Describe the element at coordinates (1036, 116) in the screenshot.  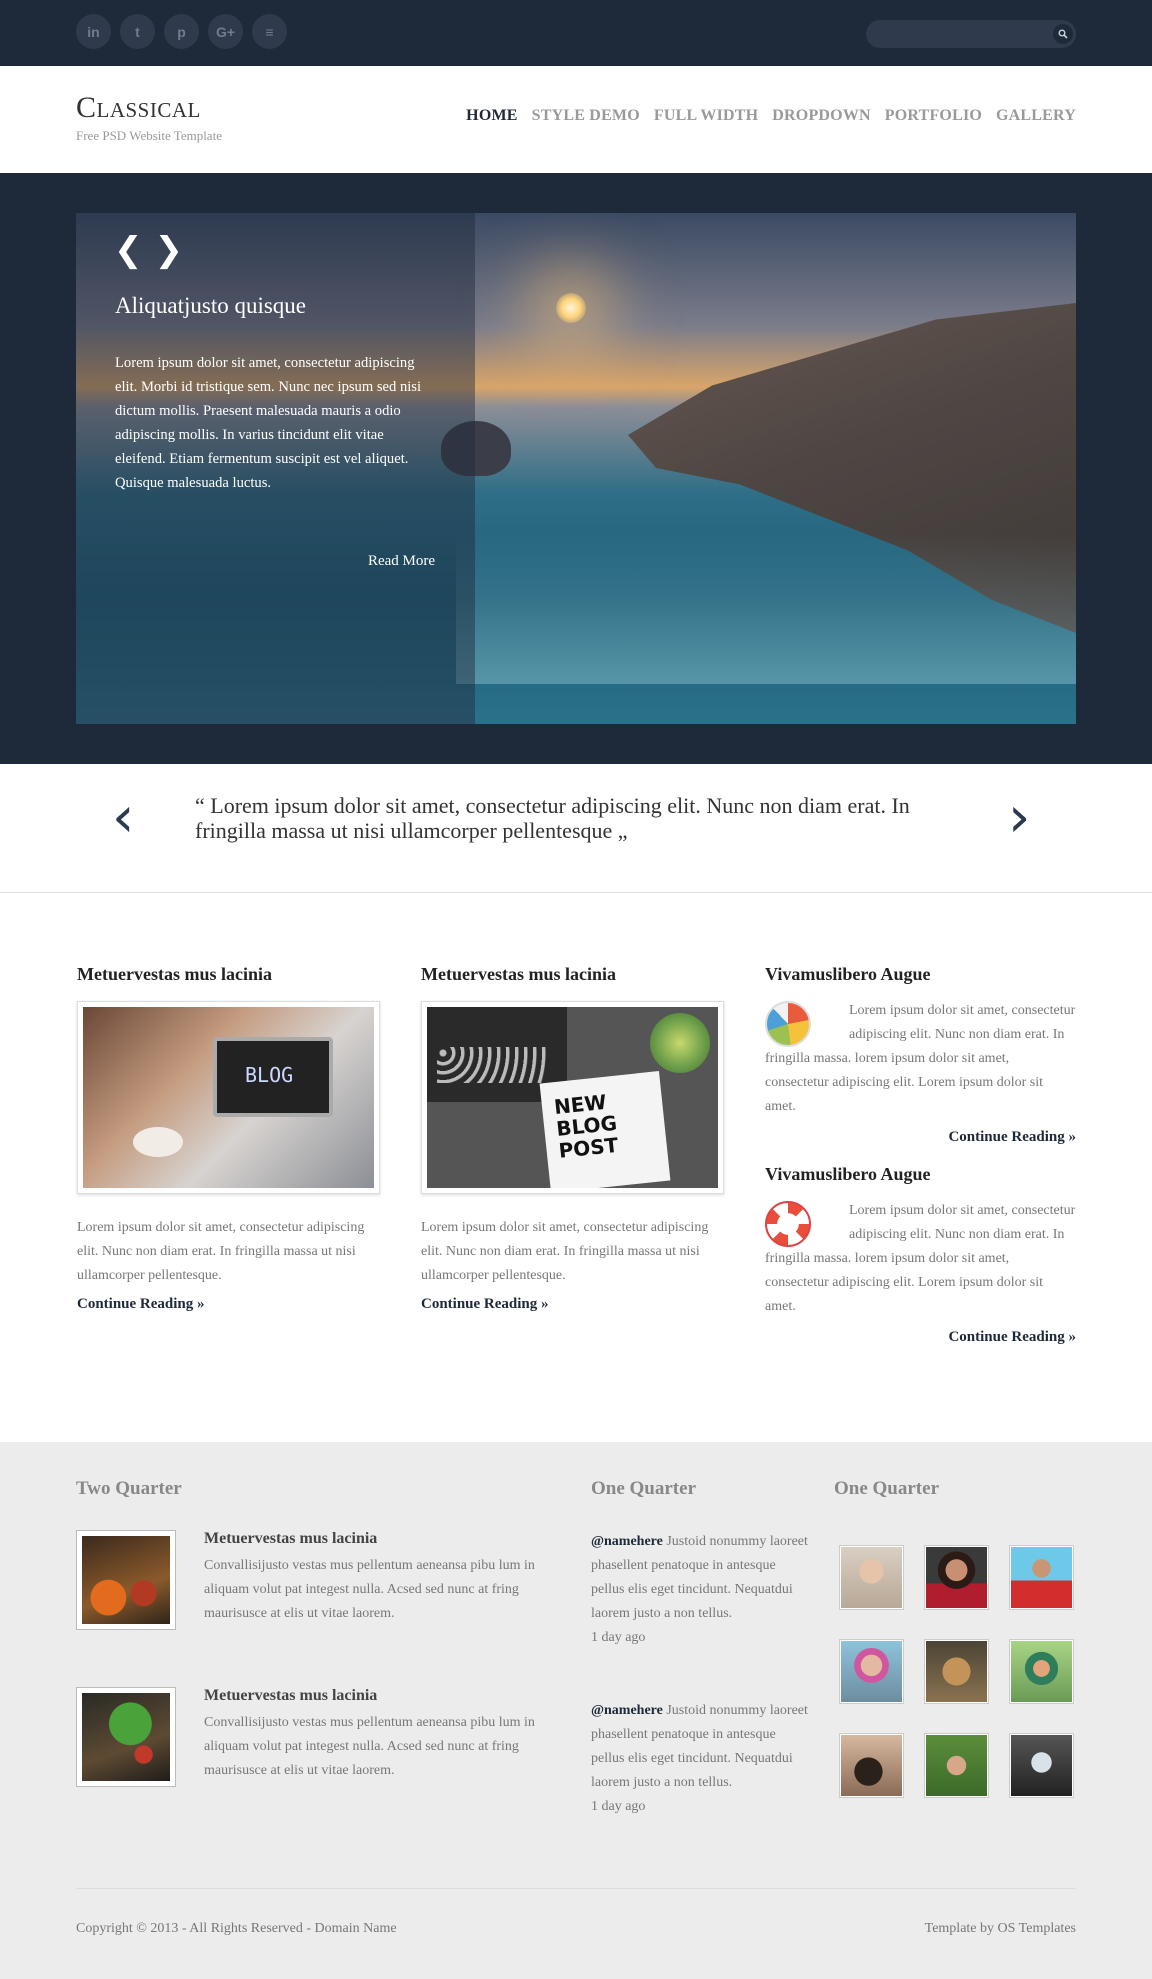
I see `nav-gallery: GALLERY` at that location.